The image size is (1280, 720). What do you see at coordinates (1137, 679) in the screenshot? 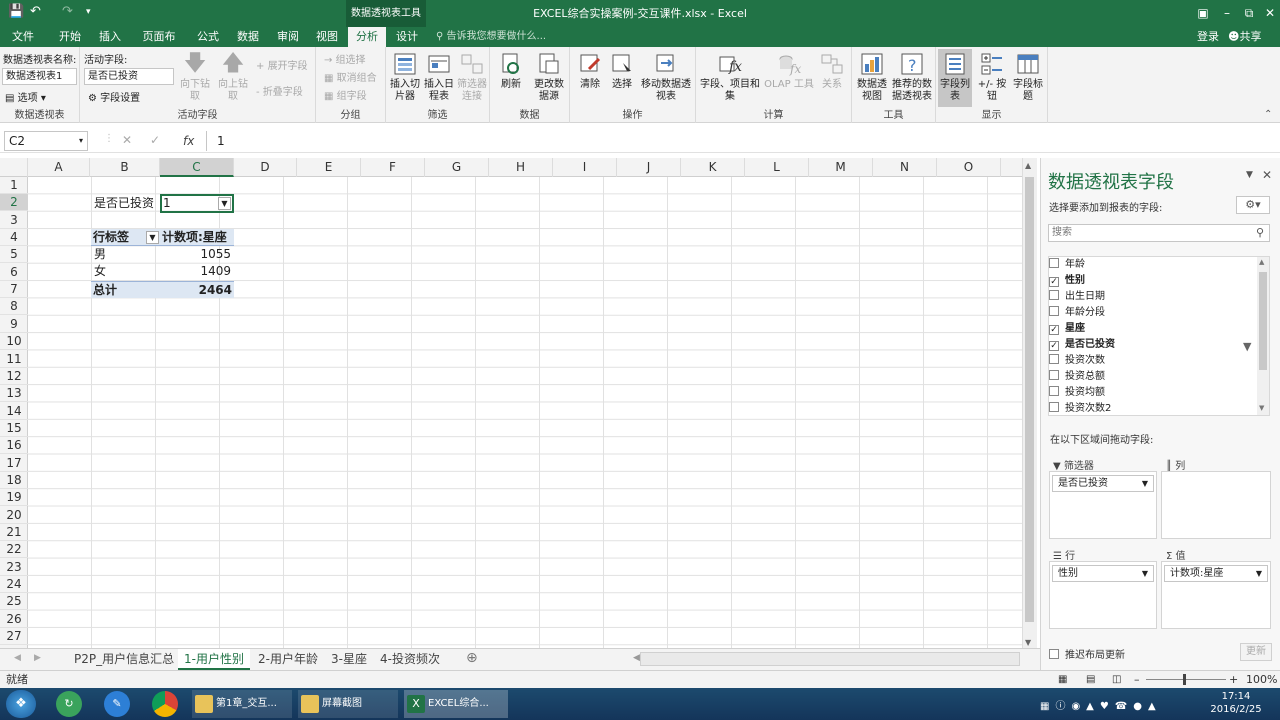
I see `zoom-out-icon: –` at bounding box center [1137, 679].